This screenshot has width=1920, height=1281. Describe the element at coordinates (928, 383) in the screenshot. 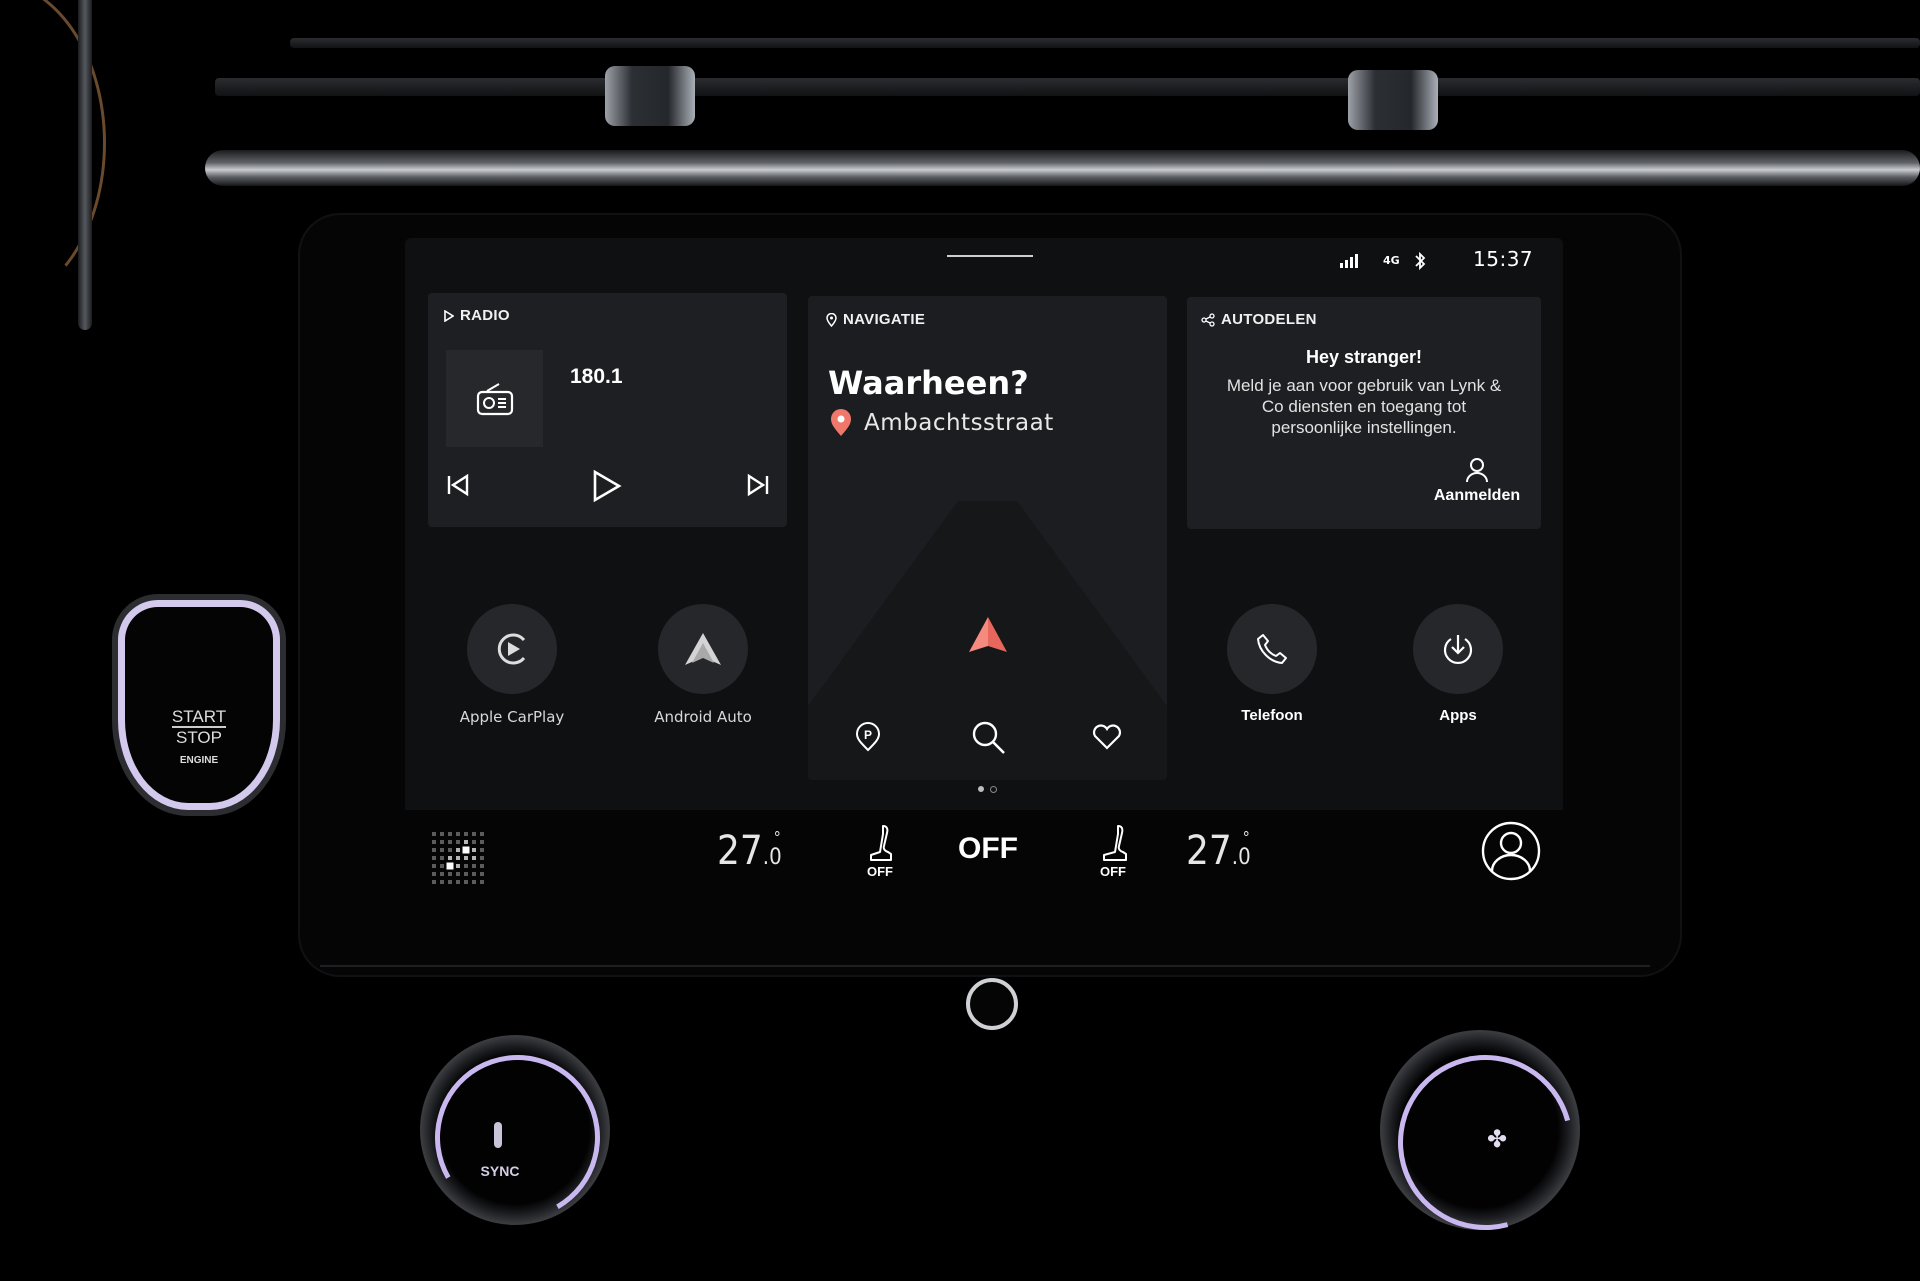

I see `destination-prompt: Waarheen?` at that location.